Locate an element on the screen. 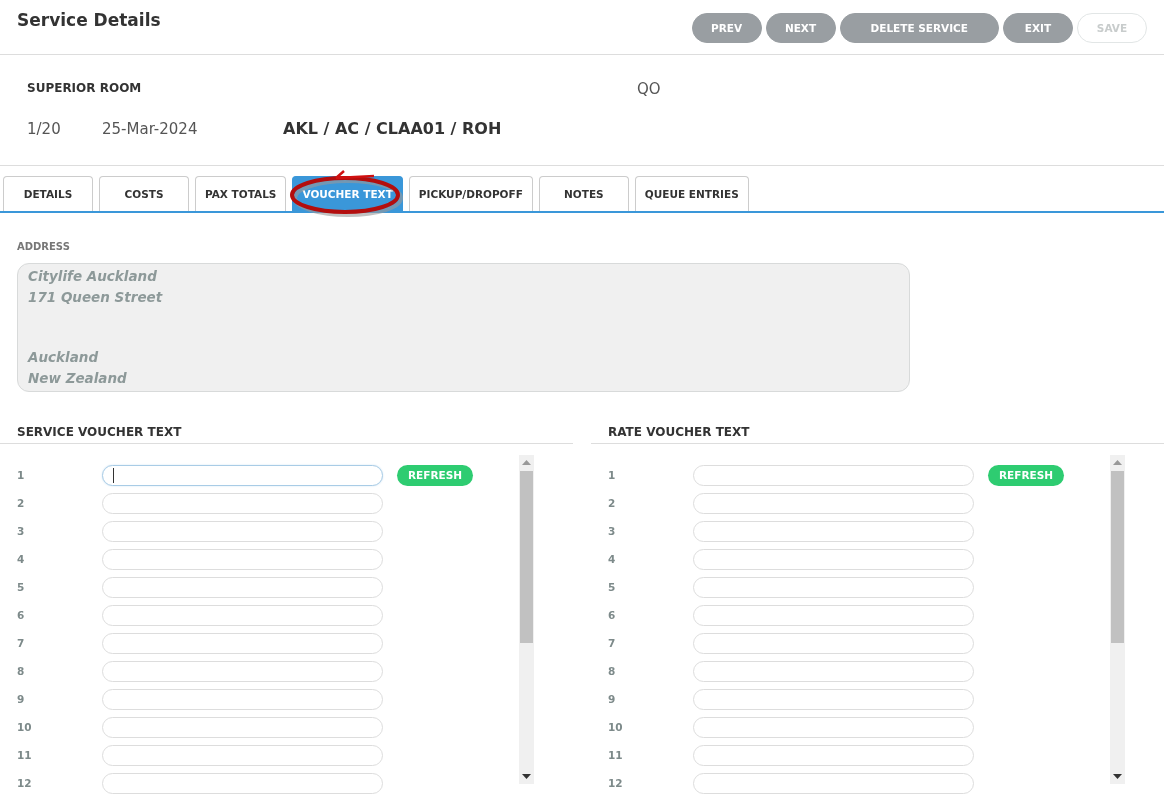 The width and height of the screenshot is (1164, 799). page-title: Service Details is located at coordinates (89, 20).